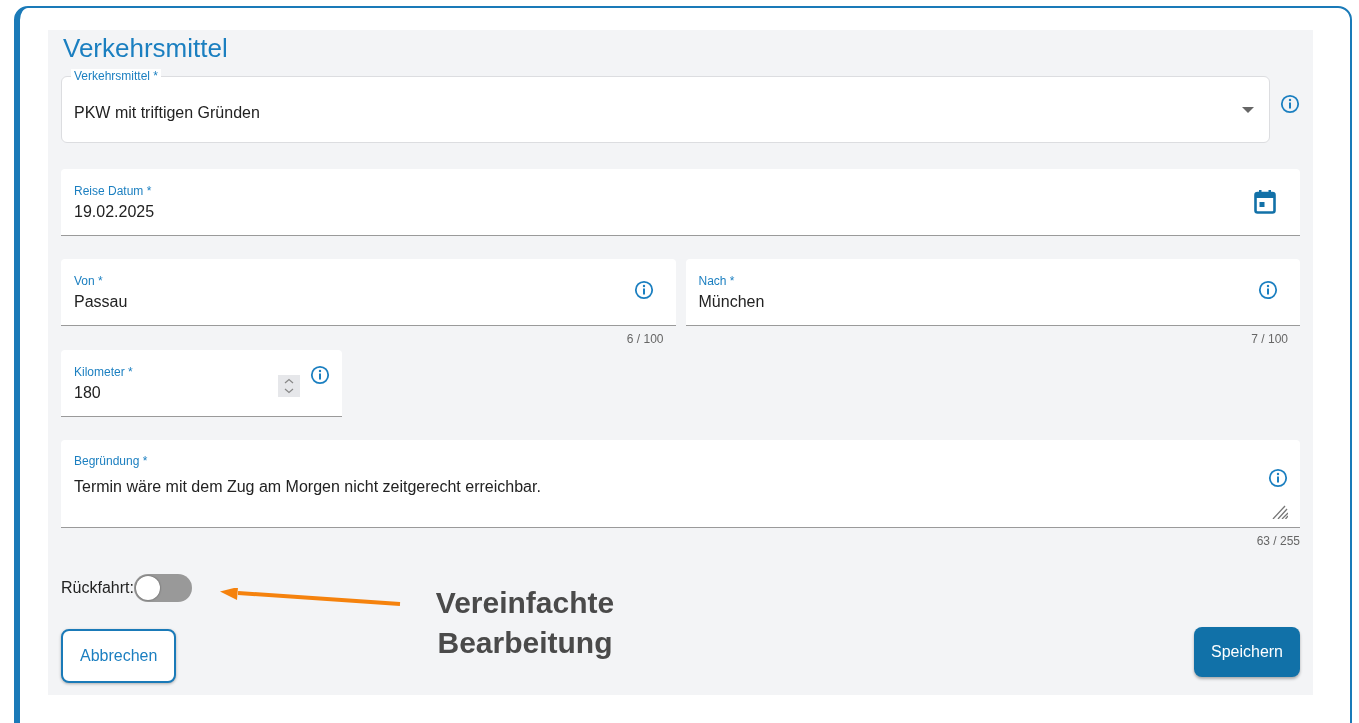  What do you see at coordinates (1265, 202) in the screenshot?
I see `calendar-icon` at bounding box center [1265, 202].